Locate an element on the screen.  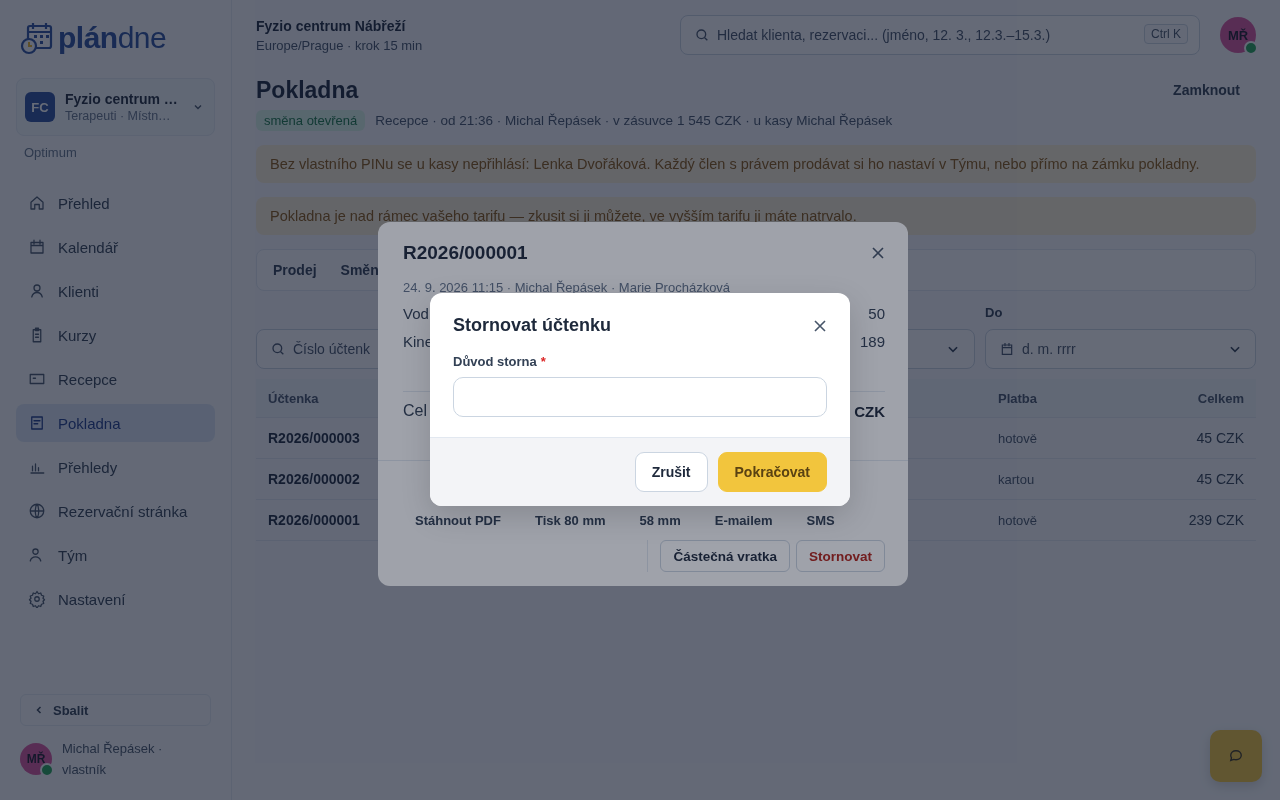
item-amount: 189 is located at coordinates (872, 342).